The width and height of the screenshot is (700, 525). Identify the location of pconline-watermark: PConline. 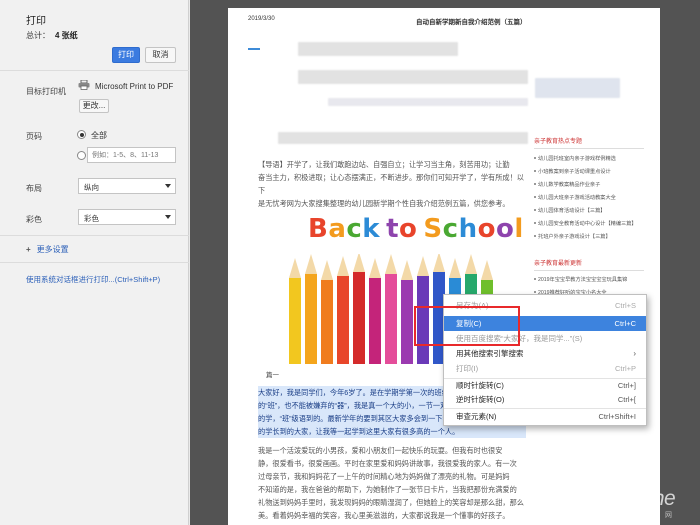
(635, 498).